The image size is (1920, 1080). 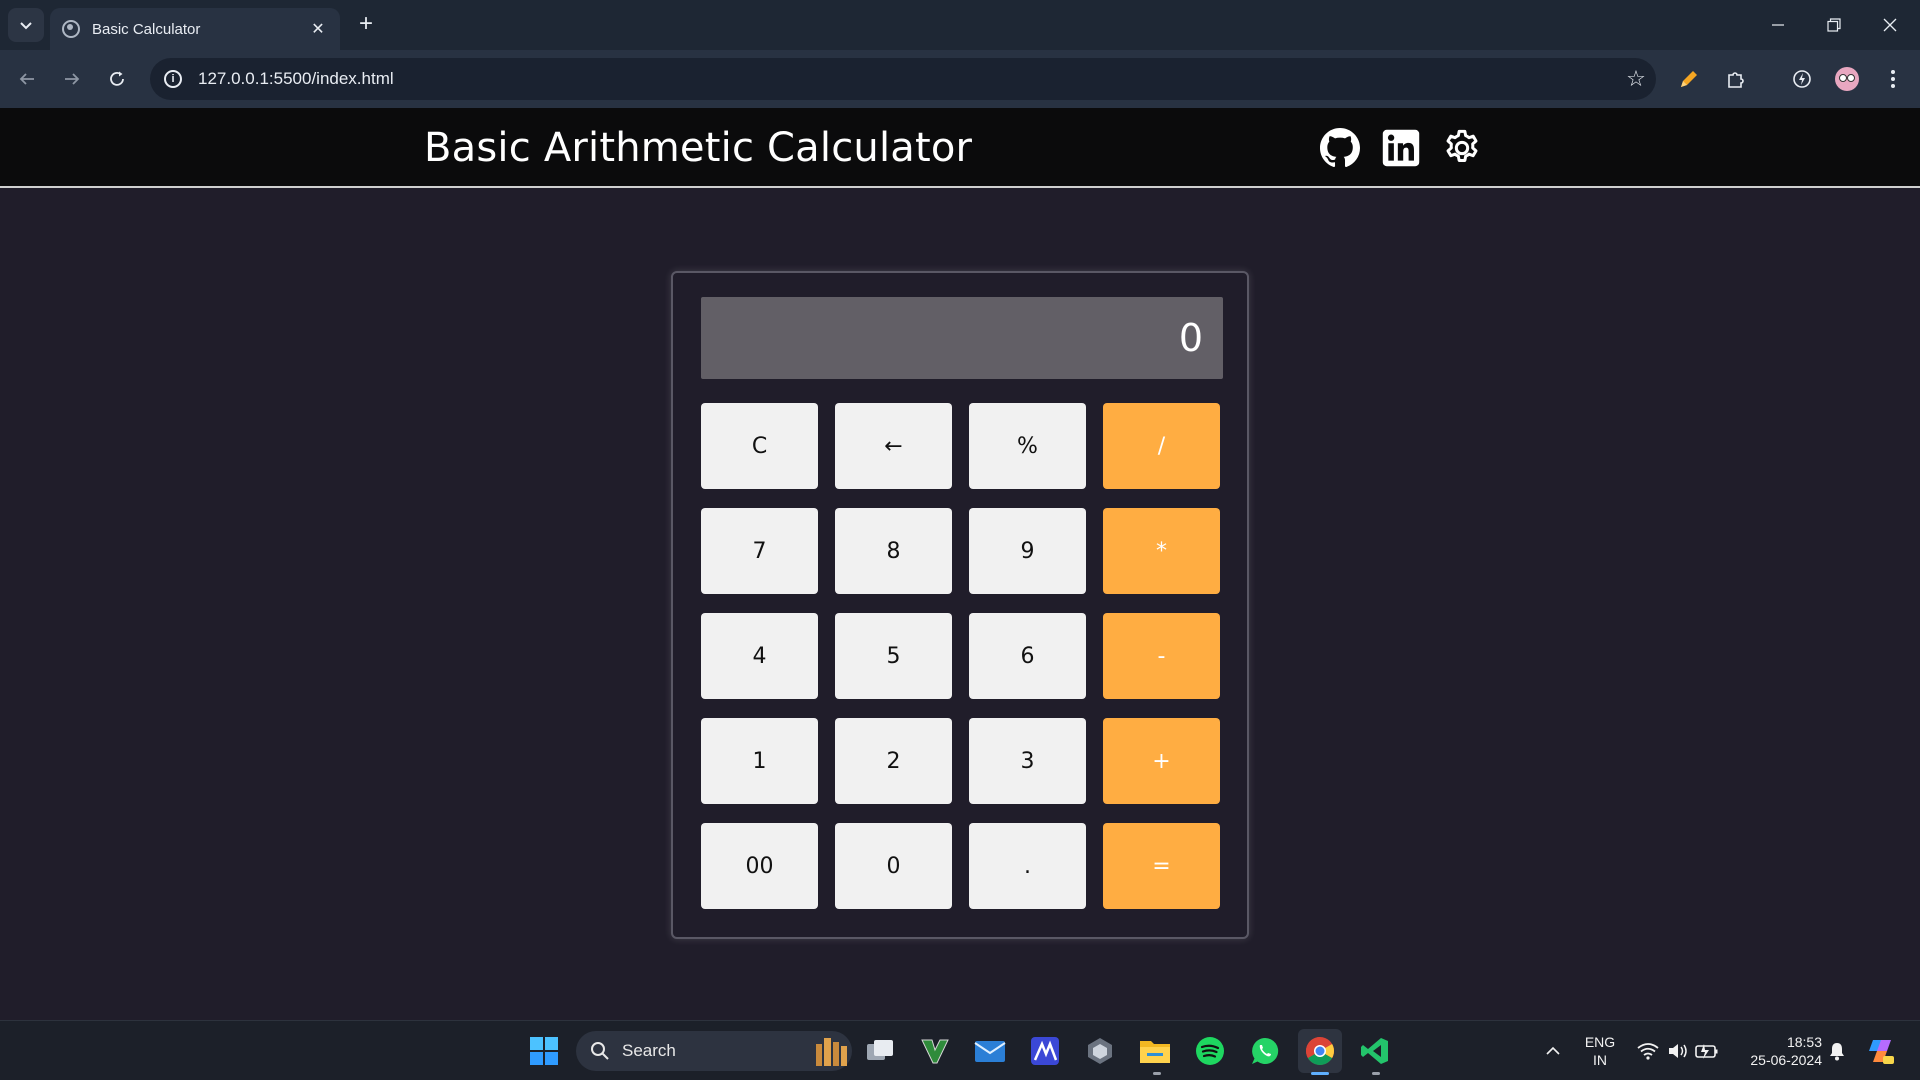 What do you see at coordinates (1462, 148) in the screenshot?
I see `settings-link` at bounding box center [1462, 148].